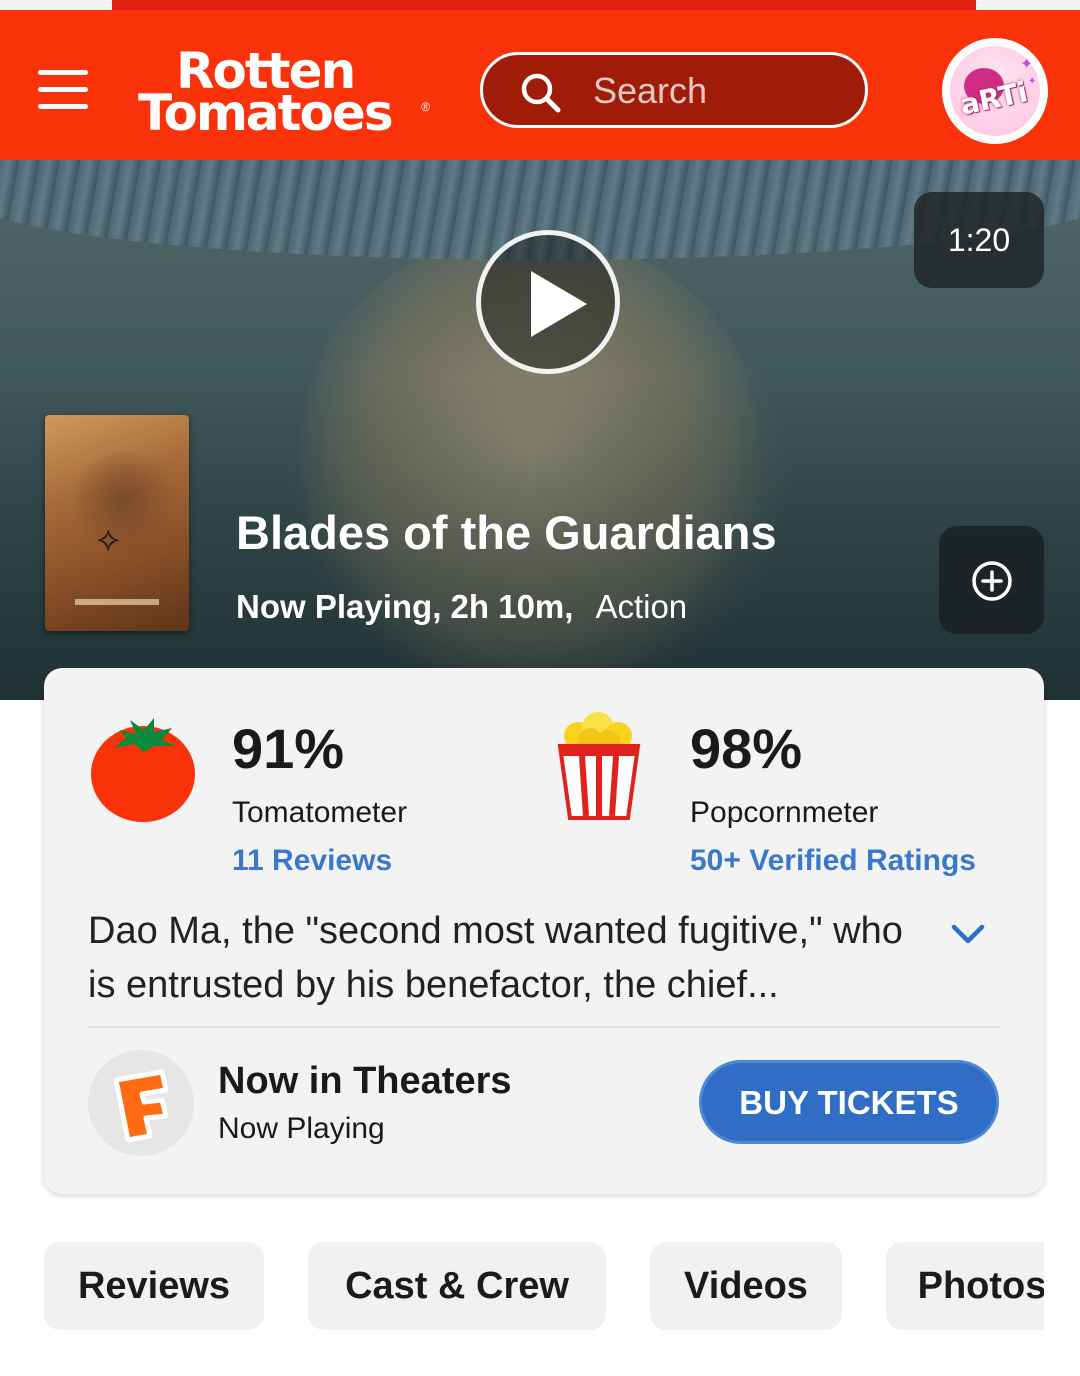  Describe the element at coordinates (979, 240) in the screenshot. I see `trailer-duration: 1:20` at that location.